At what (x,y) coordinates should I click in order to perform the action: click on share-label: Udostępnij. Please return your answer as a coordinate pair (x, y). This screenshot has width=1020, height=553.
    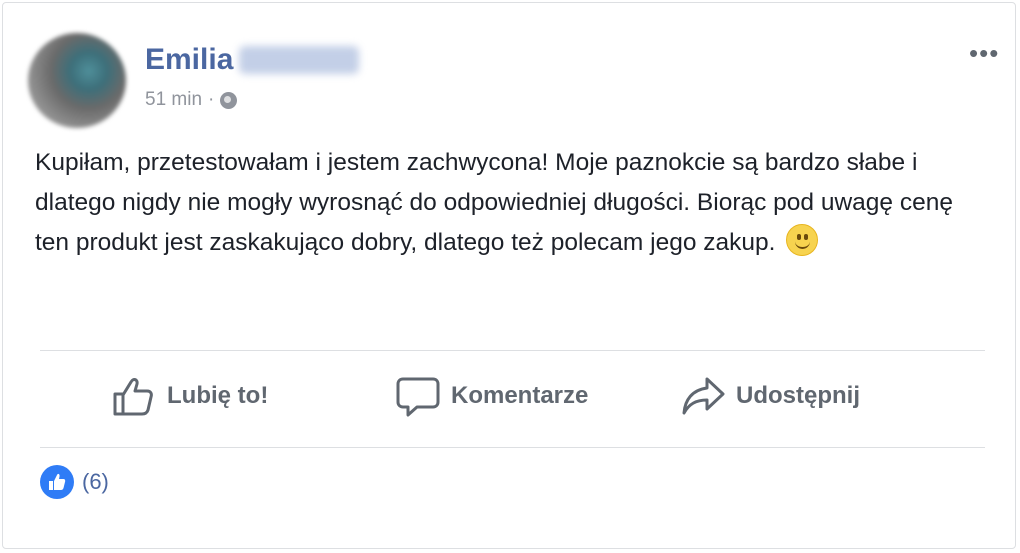
    Looking at the image, I should click on (798, 395).